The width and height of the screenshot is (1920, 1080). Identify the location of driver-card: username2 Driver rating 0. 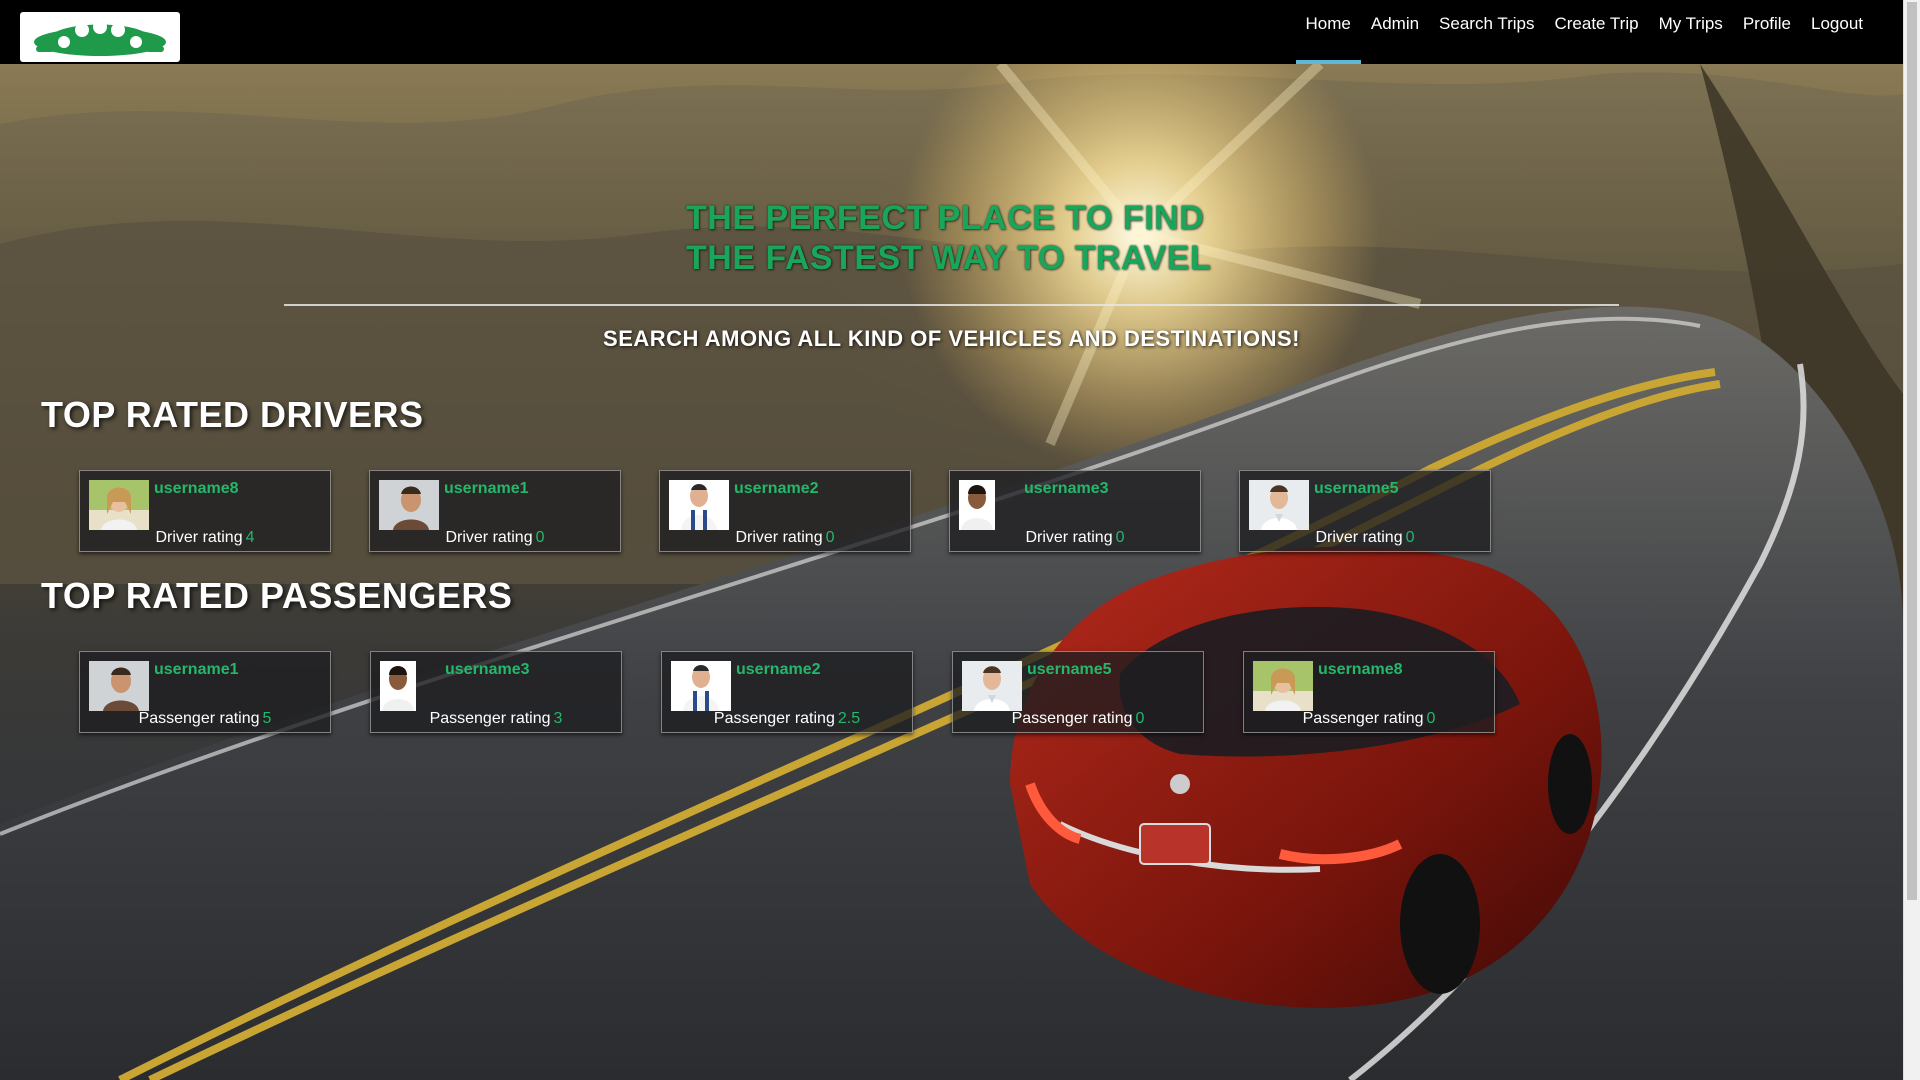
(785, 511).